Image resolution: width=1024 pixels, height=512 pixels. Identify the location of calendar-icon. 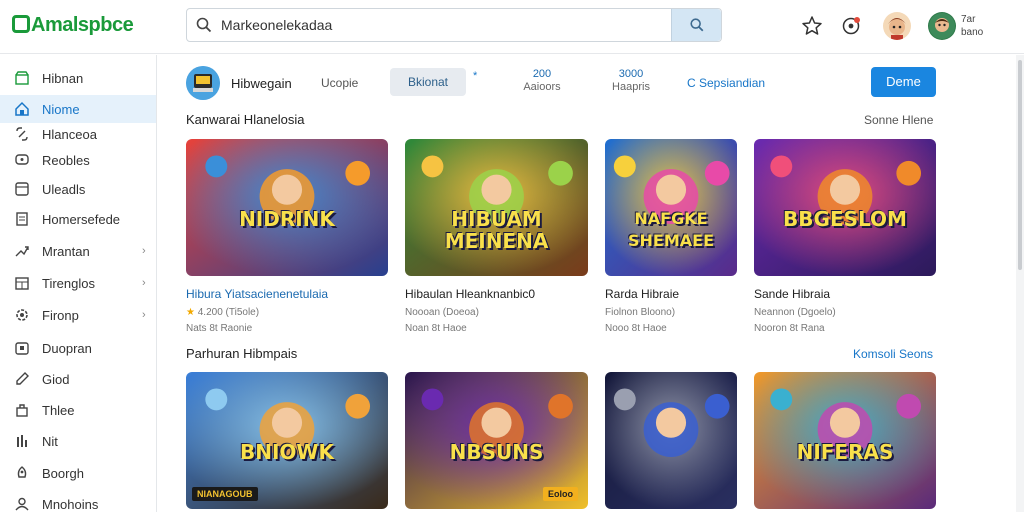
(22, 283).